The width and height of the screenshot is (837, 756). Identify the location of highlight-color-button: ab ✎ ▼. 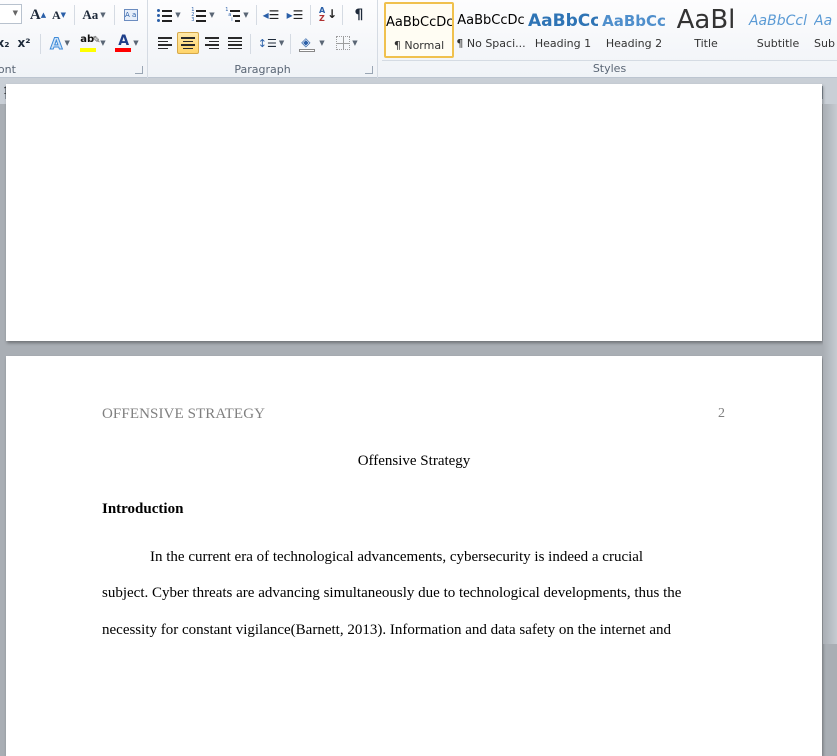
(93, 43).